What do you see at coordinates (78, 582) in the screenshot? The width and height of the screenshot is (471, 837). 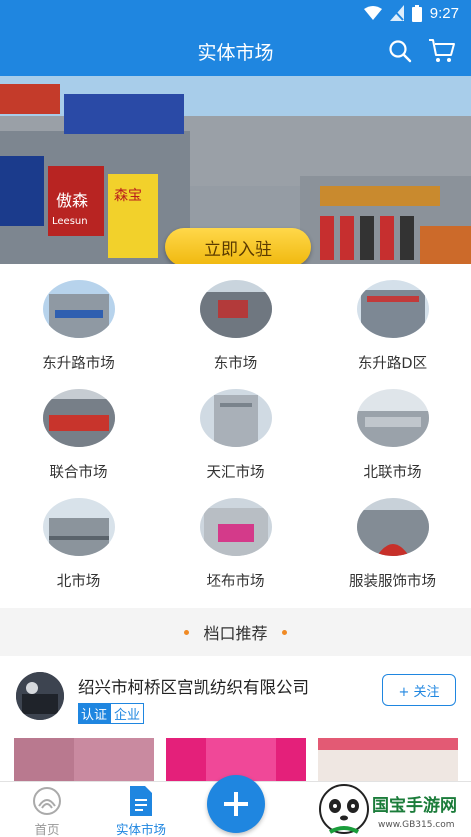 I see `market-label: 北市场` at bounding box center [78, 582].